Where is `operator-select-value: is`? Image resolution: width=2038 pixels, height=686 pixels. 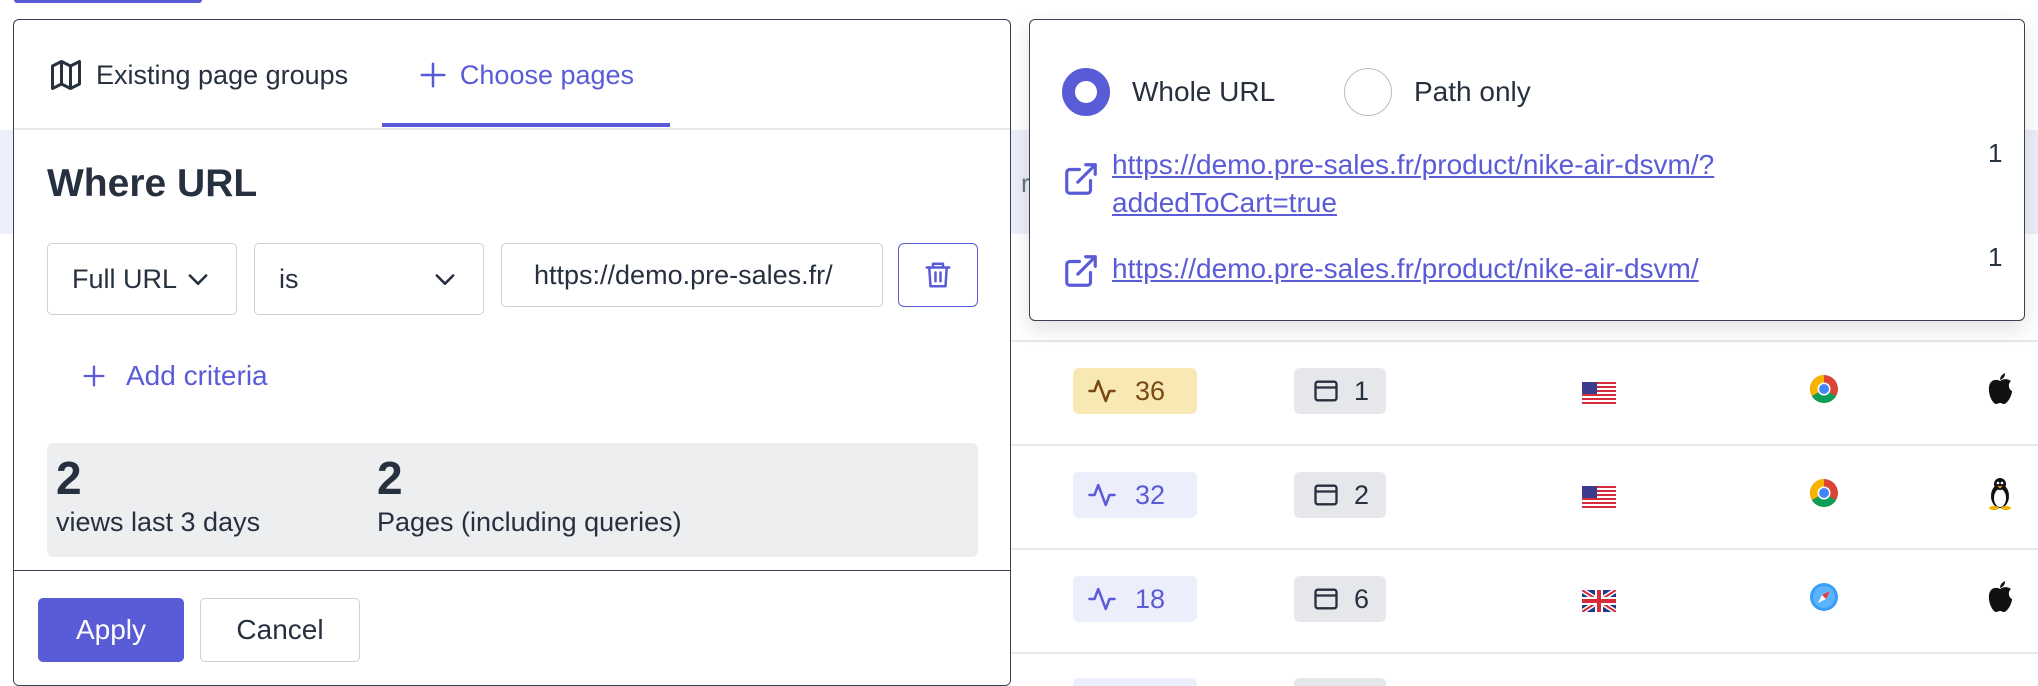 operator-select-value: is is located at coordinates (289, 278).